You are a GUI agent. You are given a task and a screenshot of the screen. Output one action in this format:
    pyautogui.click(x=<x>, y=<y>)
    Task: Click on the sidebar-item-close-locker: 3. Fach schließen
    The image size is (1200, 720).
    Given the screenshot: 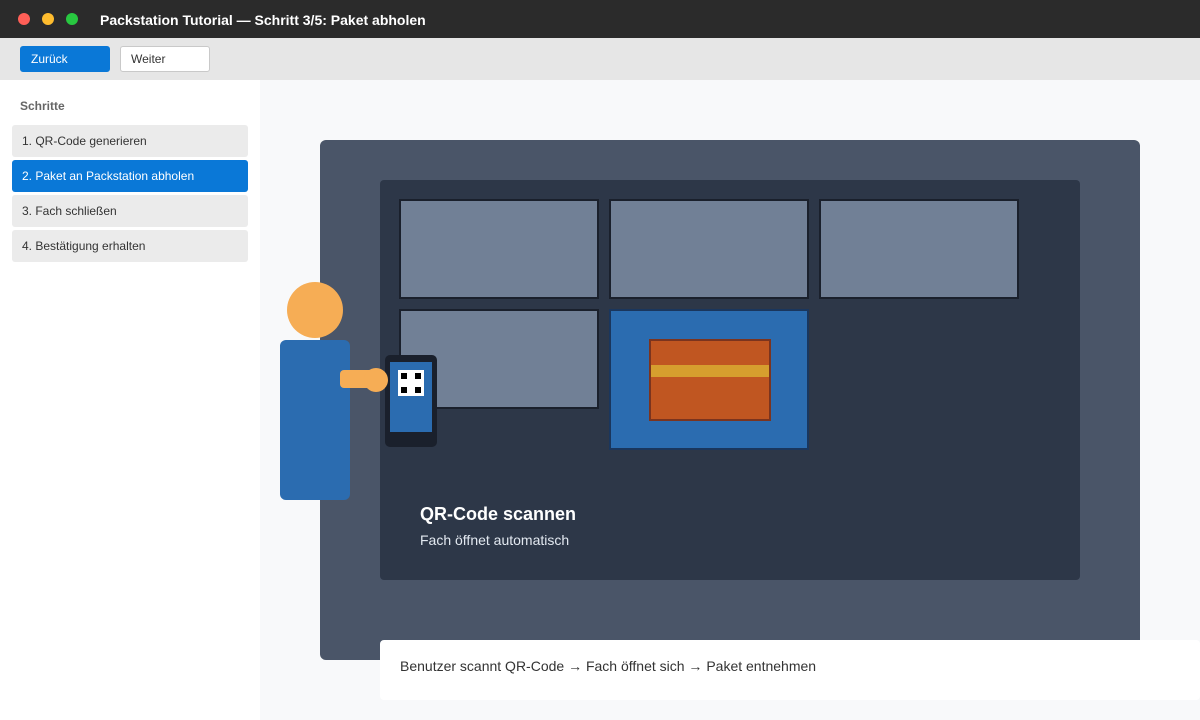 What is the action you would take?
    pyautogui.click(x=130, y=211)
    